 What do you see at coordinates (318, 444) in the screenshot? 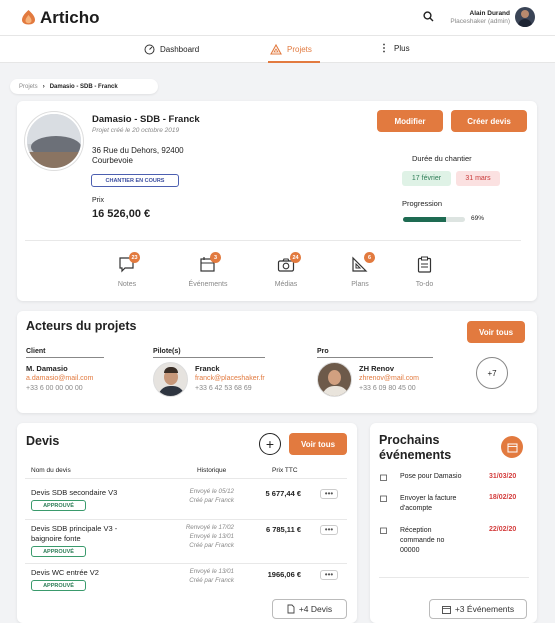
I see `quotes-see-all-button: Voir tous` at bounding box center [318, 444].